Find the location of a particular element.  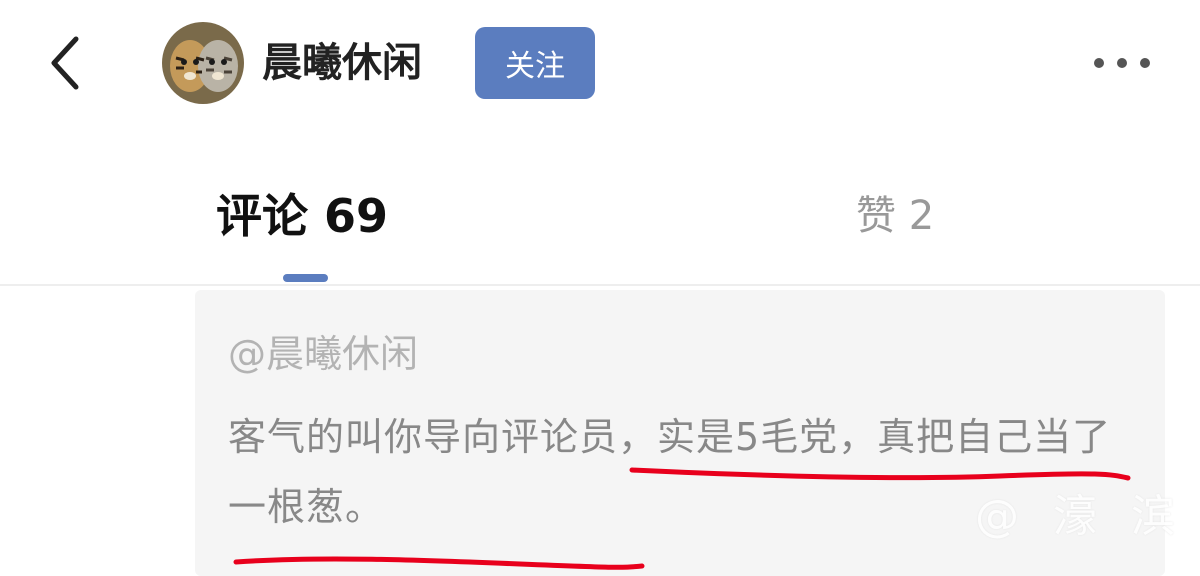

avatar is located at coordinates (203, 63).